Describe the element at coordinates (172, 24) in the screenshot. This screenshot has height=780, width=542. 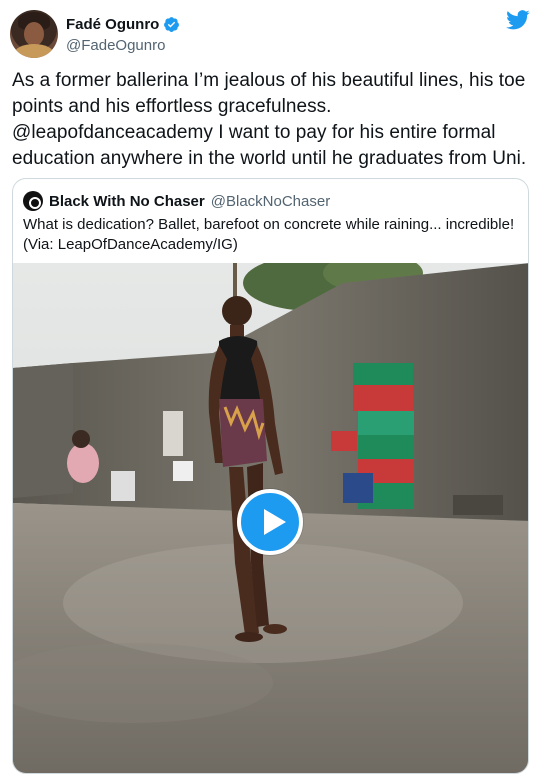
I see `verified-badge-icon` at that location.